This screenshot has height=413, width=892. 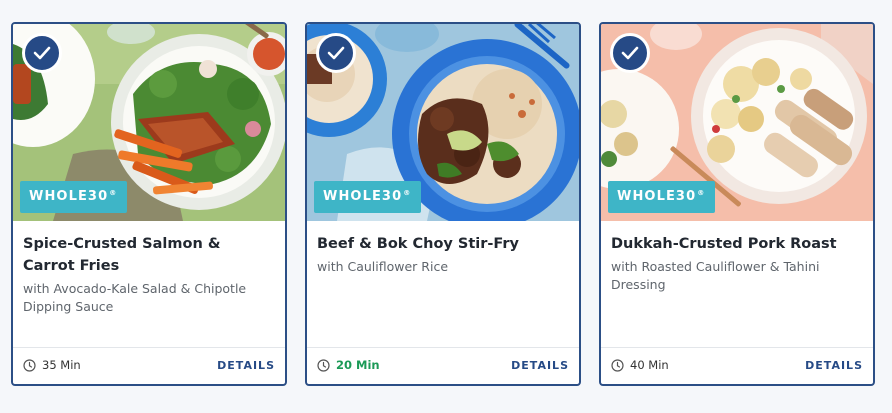 I want to click on cook-time: 35 Min, so click(x=52, y=365).